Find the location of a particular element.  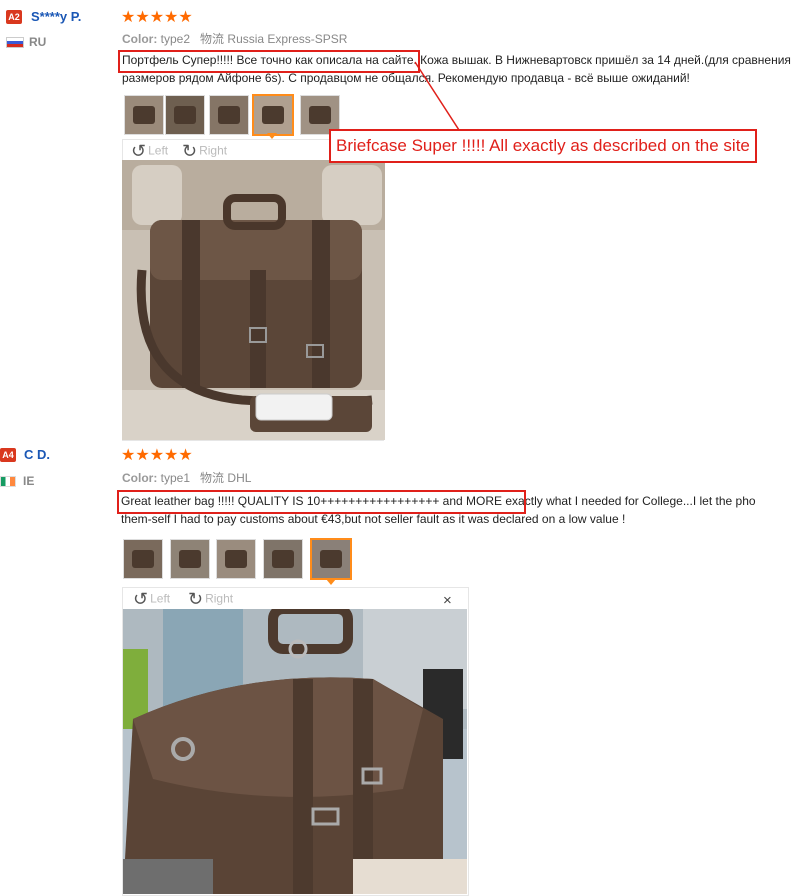

reviewer-name: C D. is located at coordinates (37, 454).